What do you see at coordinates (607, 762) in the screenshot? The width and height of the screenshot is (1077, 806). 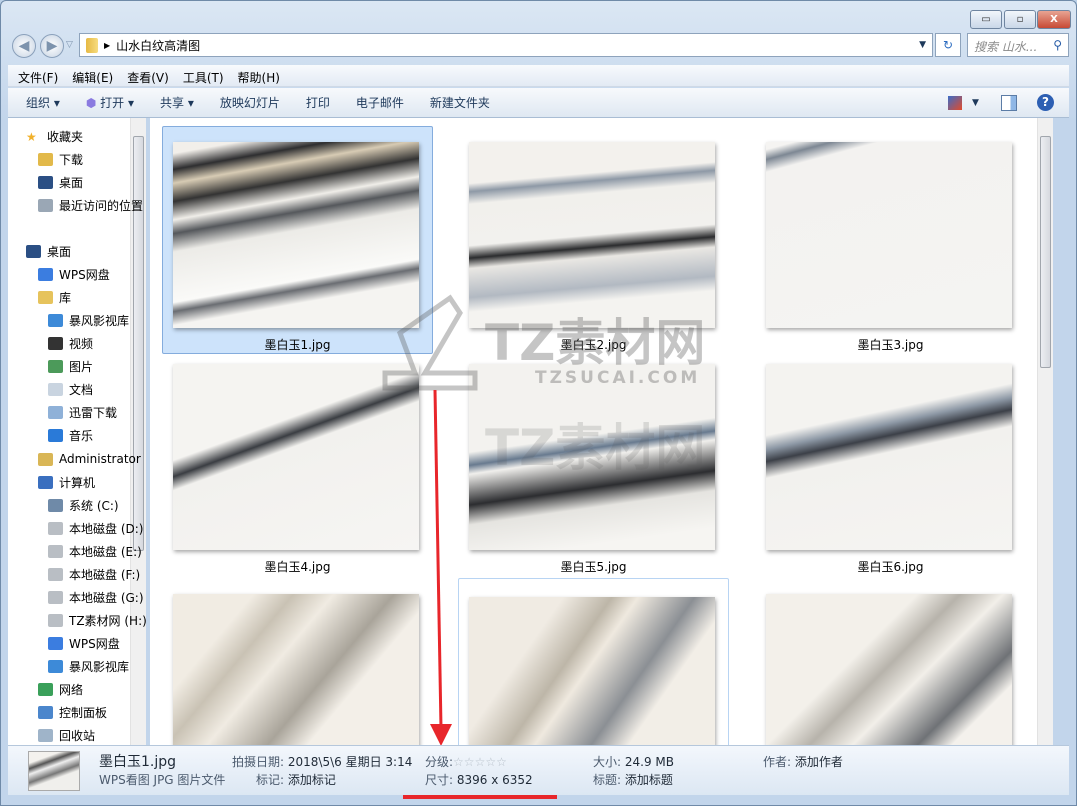 I see `size-label: 大小:` at bounding box center [607, 762].